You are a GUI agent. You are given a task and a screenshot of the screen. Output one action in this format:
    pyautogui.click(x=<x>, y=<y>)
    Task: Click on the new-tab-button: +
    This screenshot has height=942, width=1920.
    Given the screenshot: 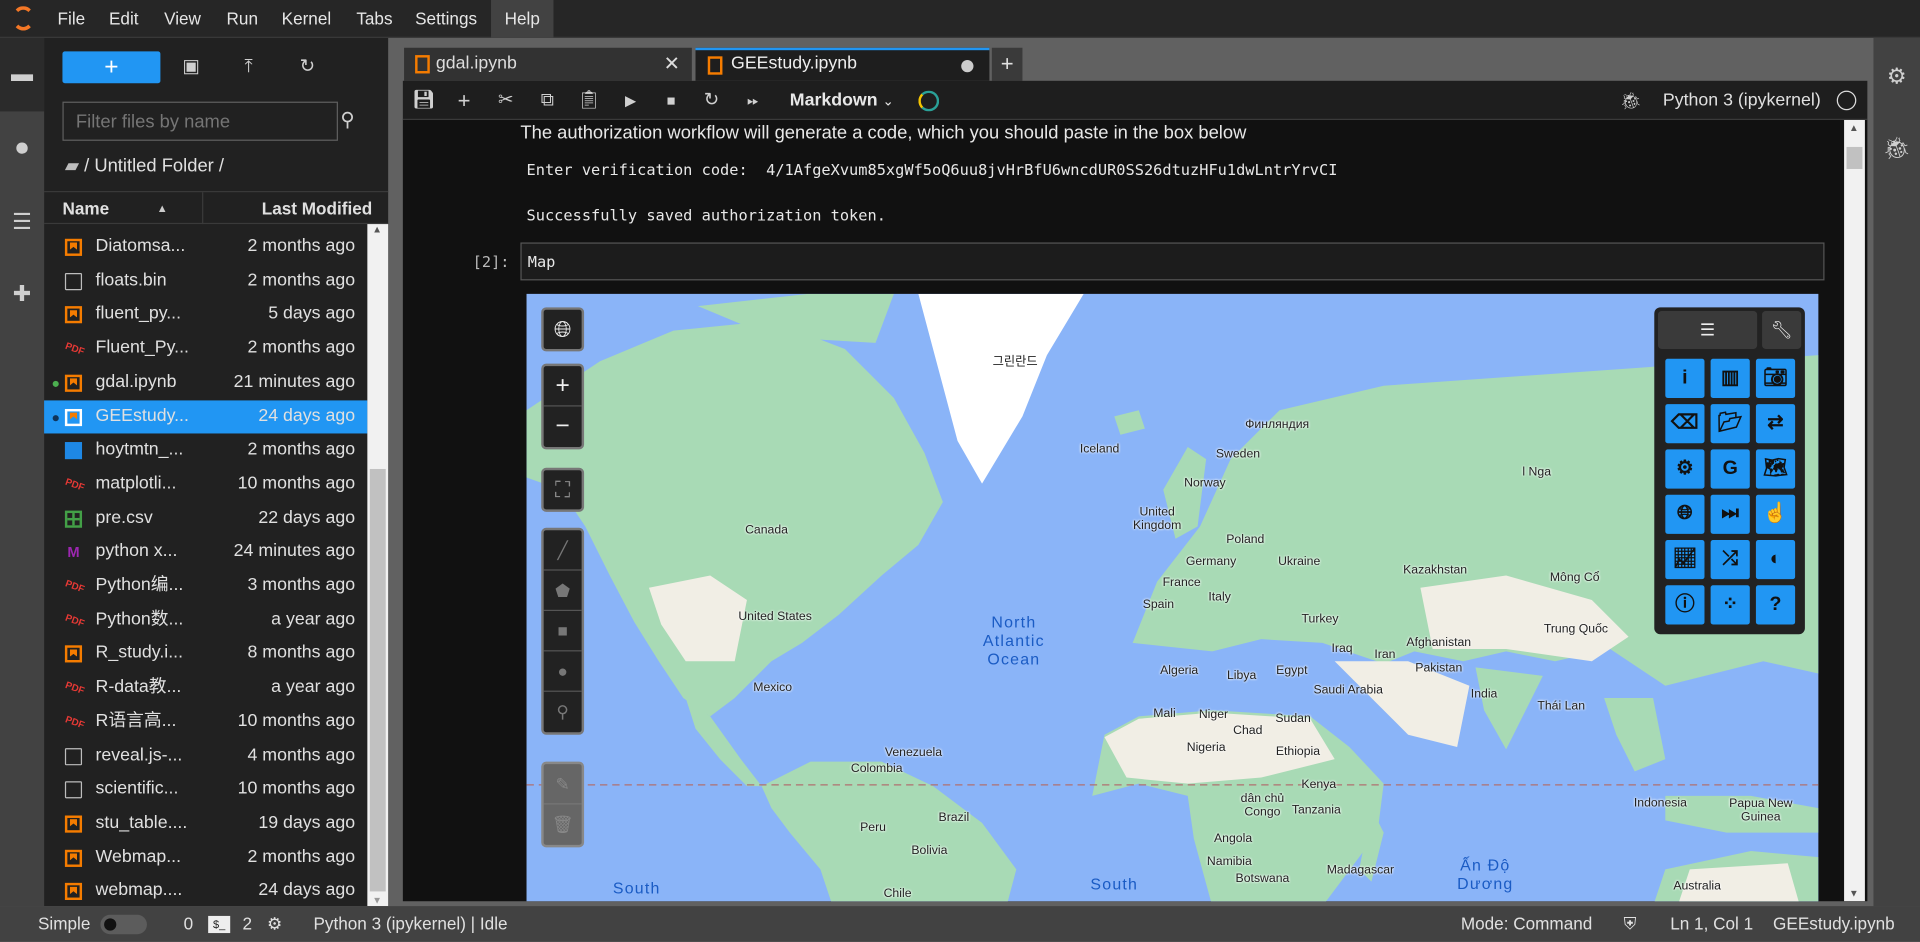 What is the action you would take?
    pyautogui.click(x=1007, y=64)
    